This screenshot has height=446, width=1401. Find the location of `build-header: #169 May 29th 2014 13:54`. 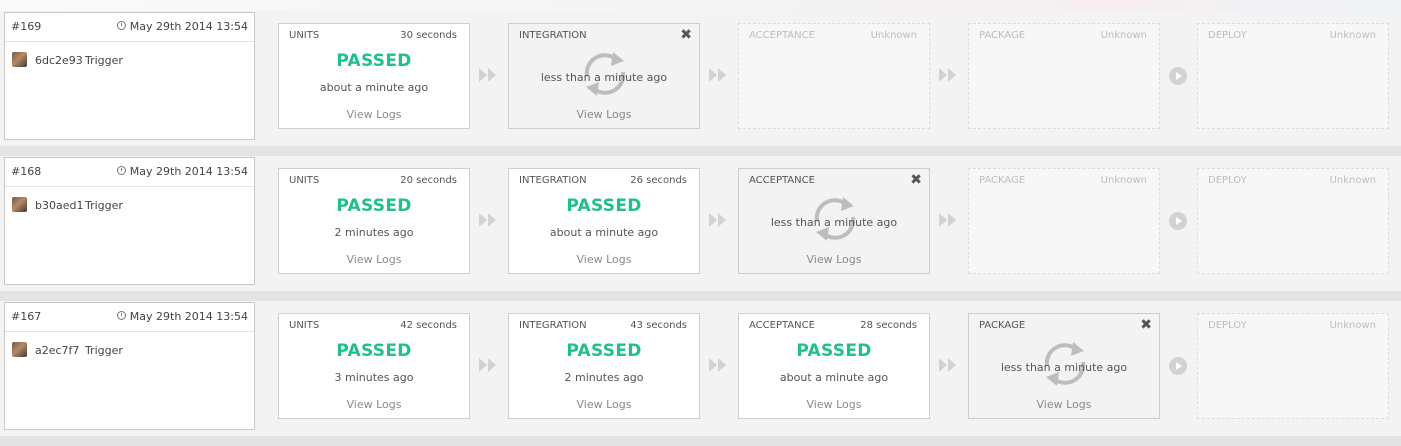

build-header: #169 May 29th 2014 13:54 is located at coordinates (129, 27).